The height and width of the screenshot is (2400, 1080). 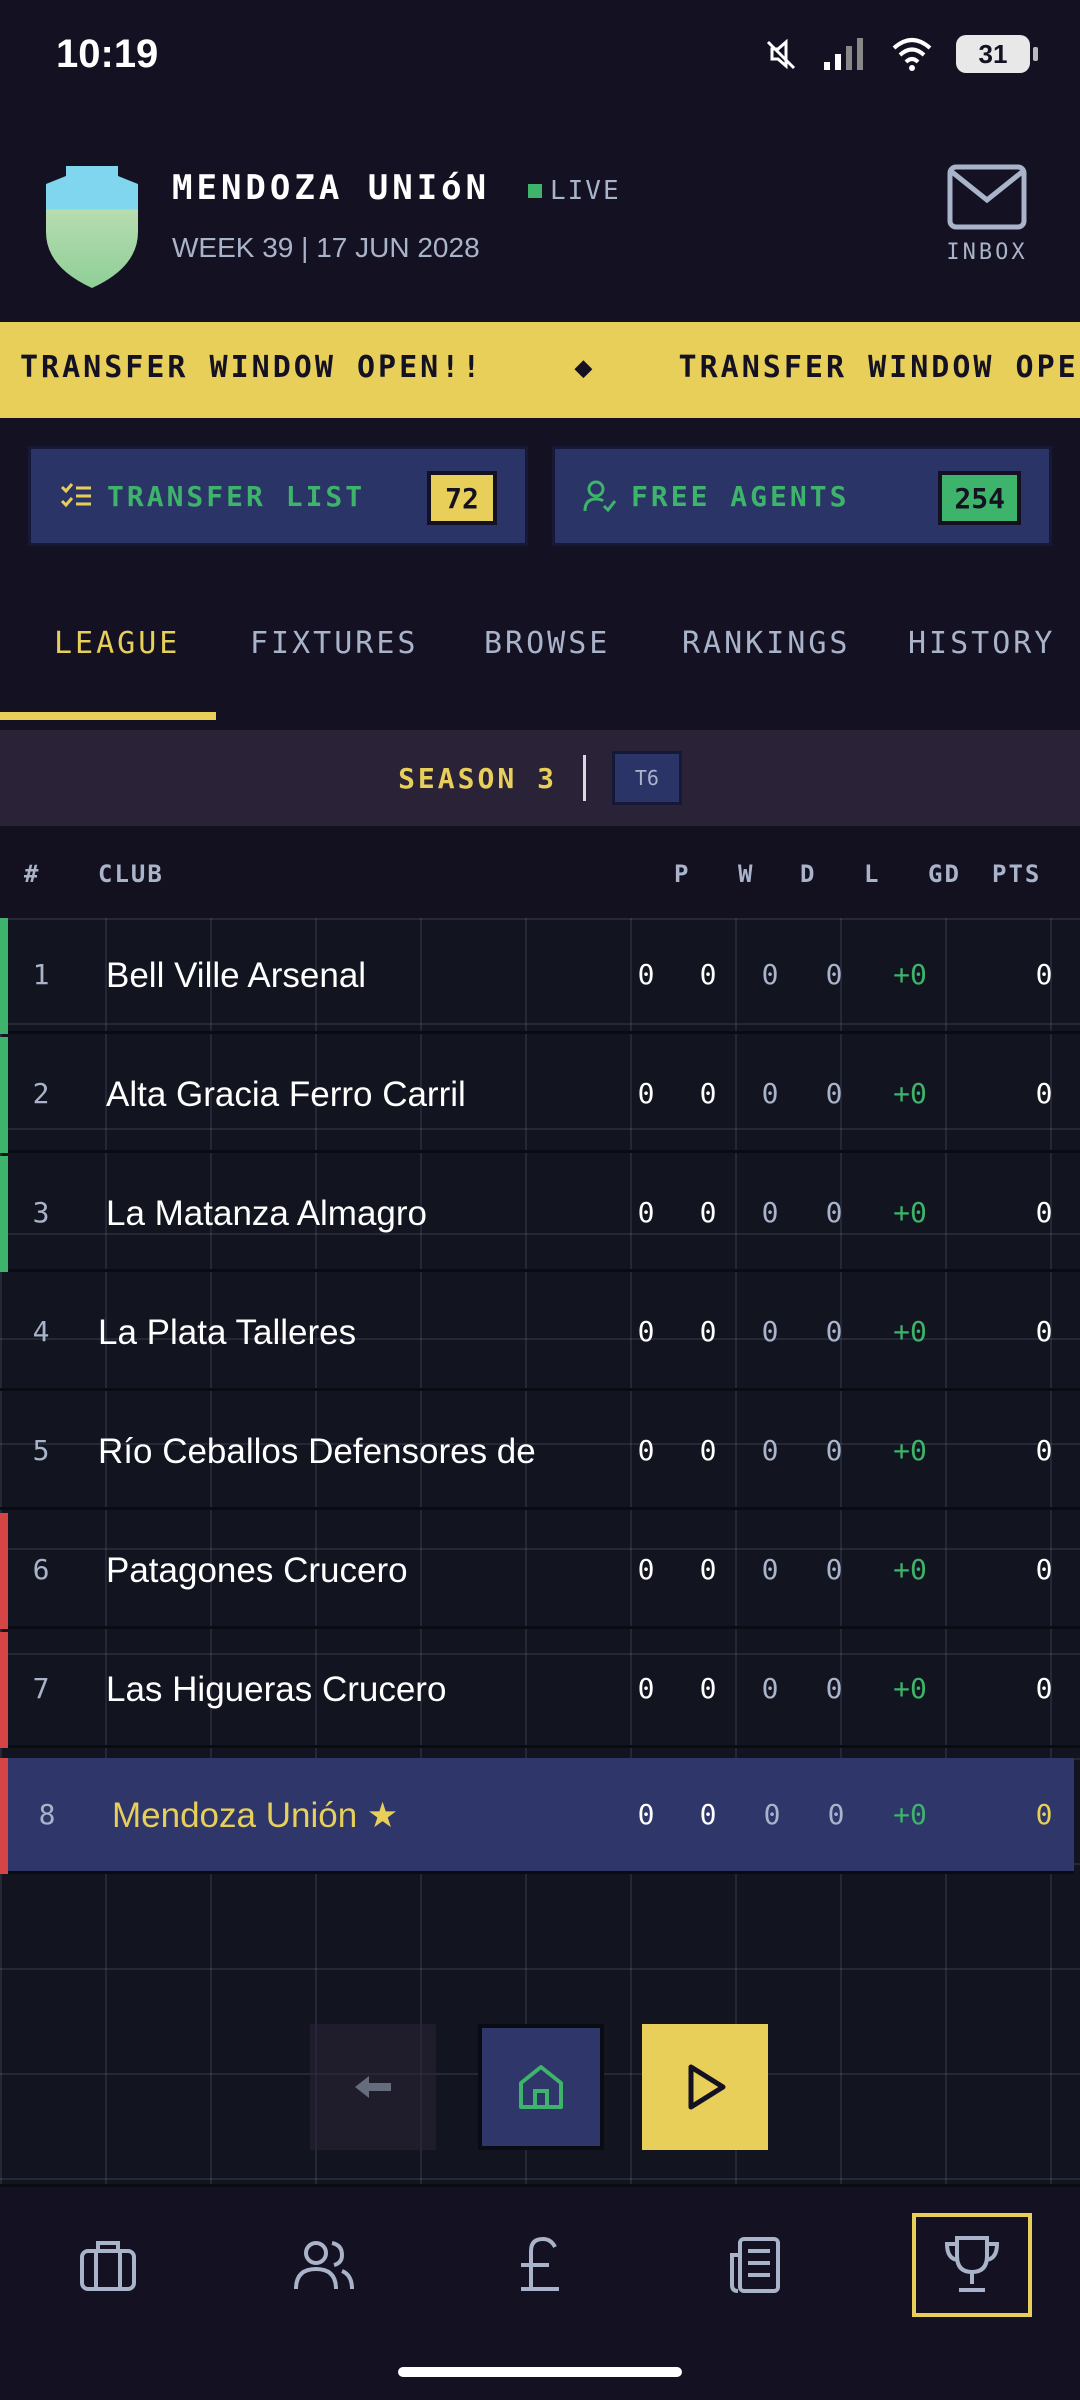 I want to click on header-drawn: D, so click(x=808, y=874).